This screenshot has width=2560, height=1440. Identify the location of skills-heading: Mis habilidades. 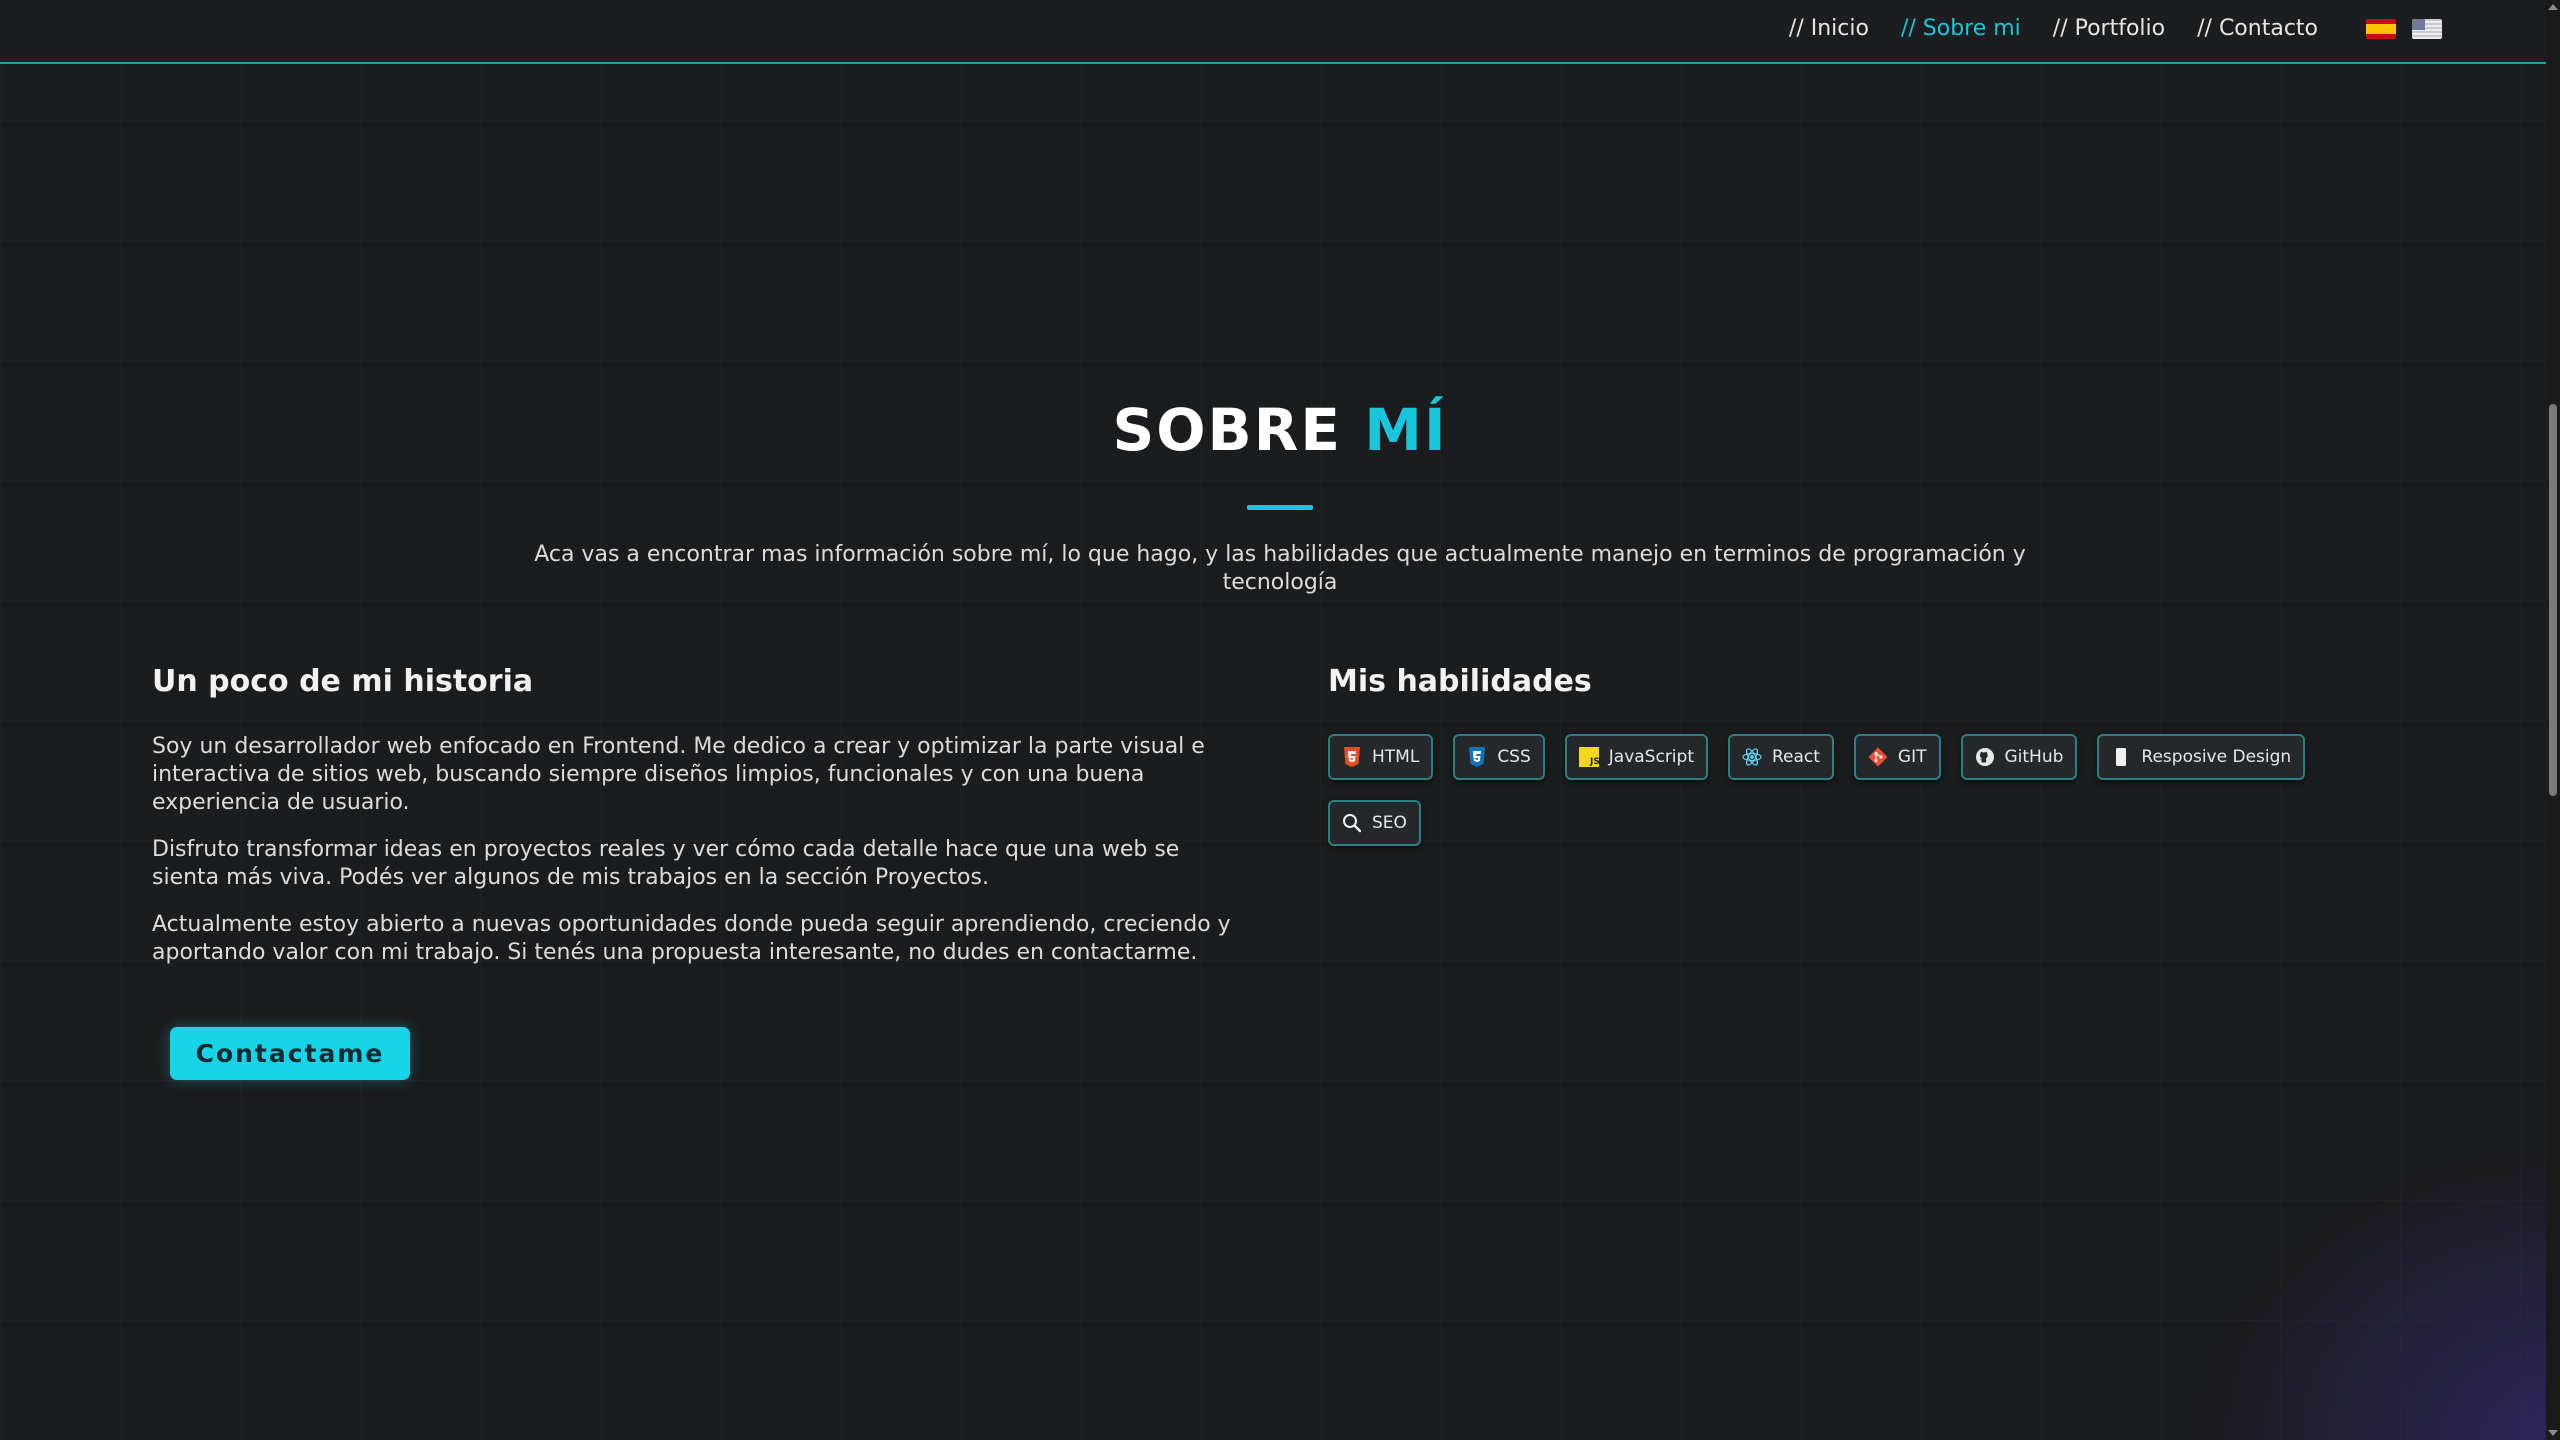
(1460, 681).